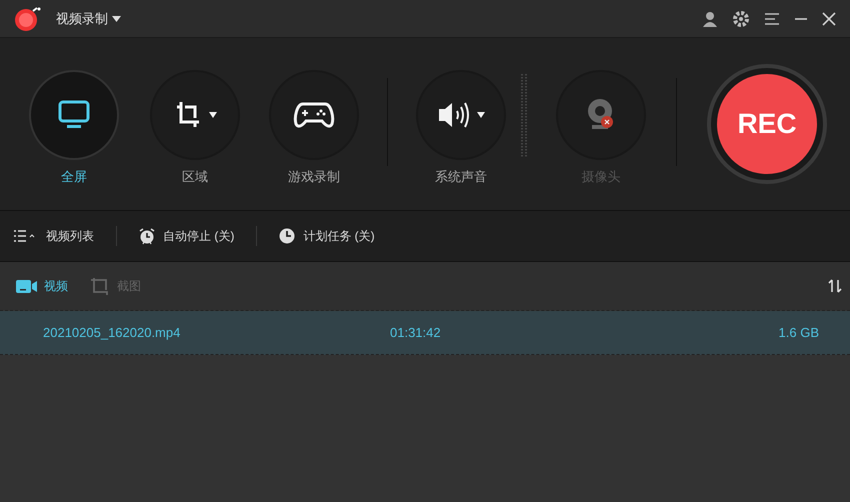  Describe the element at coordinates (147, 236) in the screenshot. I see `alarm-clock-icon` at that location.